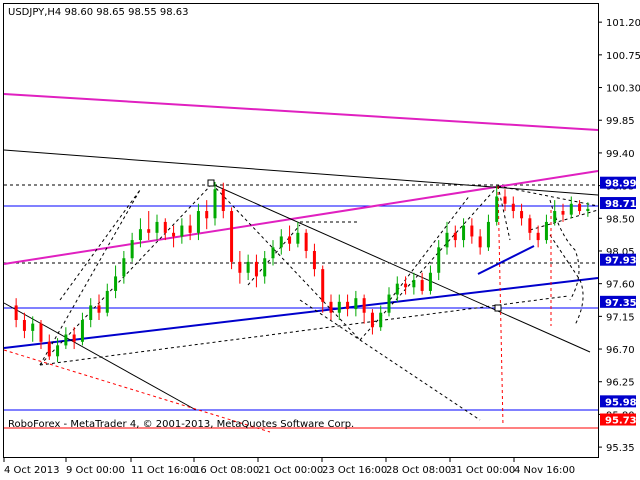 This screenshot has height=480, width=640. I want to click on y-tick-label: 97.15, so click(620, 317).